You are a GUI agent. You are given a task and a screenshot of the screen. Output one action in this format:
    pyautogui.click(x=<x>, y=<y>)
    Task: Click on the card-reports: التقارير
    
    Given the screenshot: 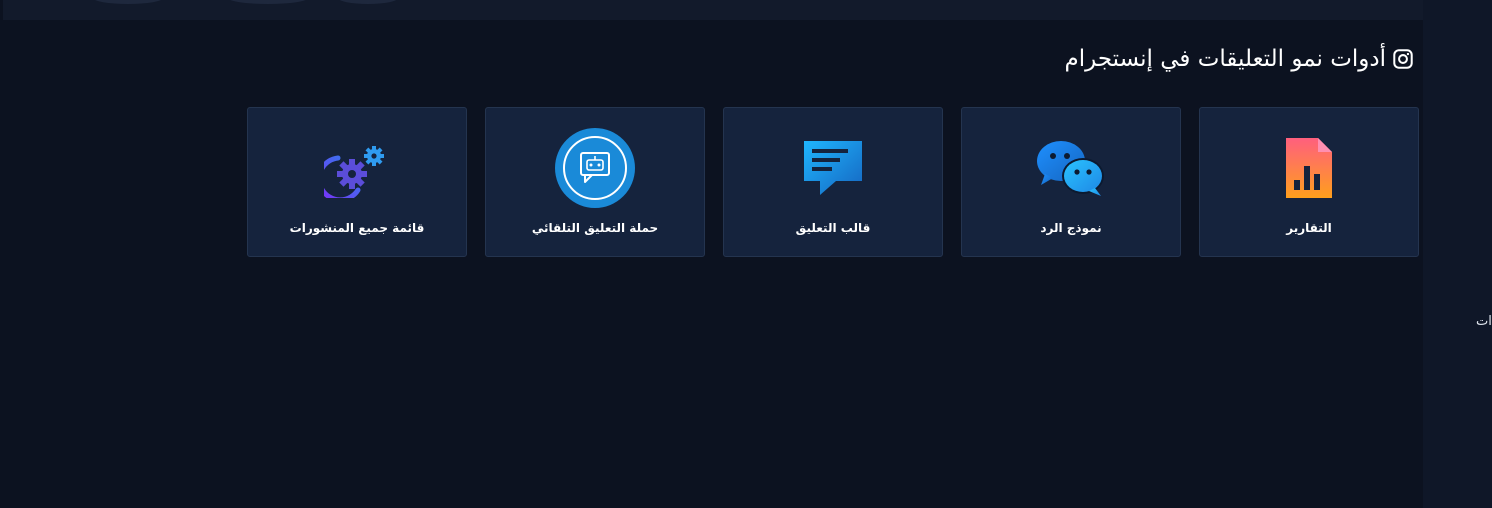 What is the action you would take?
    pyautogui.click(x=1309, y=182)
    